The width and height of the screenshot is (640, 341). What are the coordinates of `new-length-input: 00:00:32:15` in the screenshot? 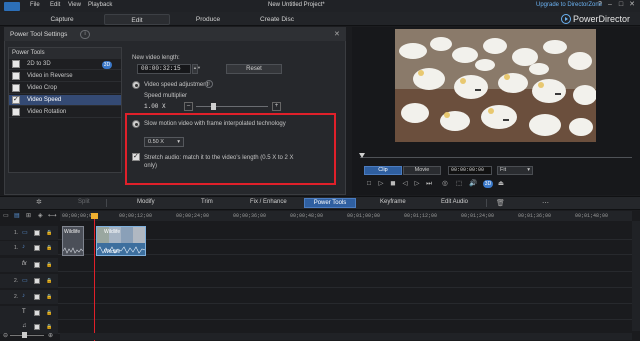 It's located at (164, 69).